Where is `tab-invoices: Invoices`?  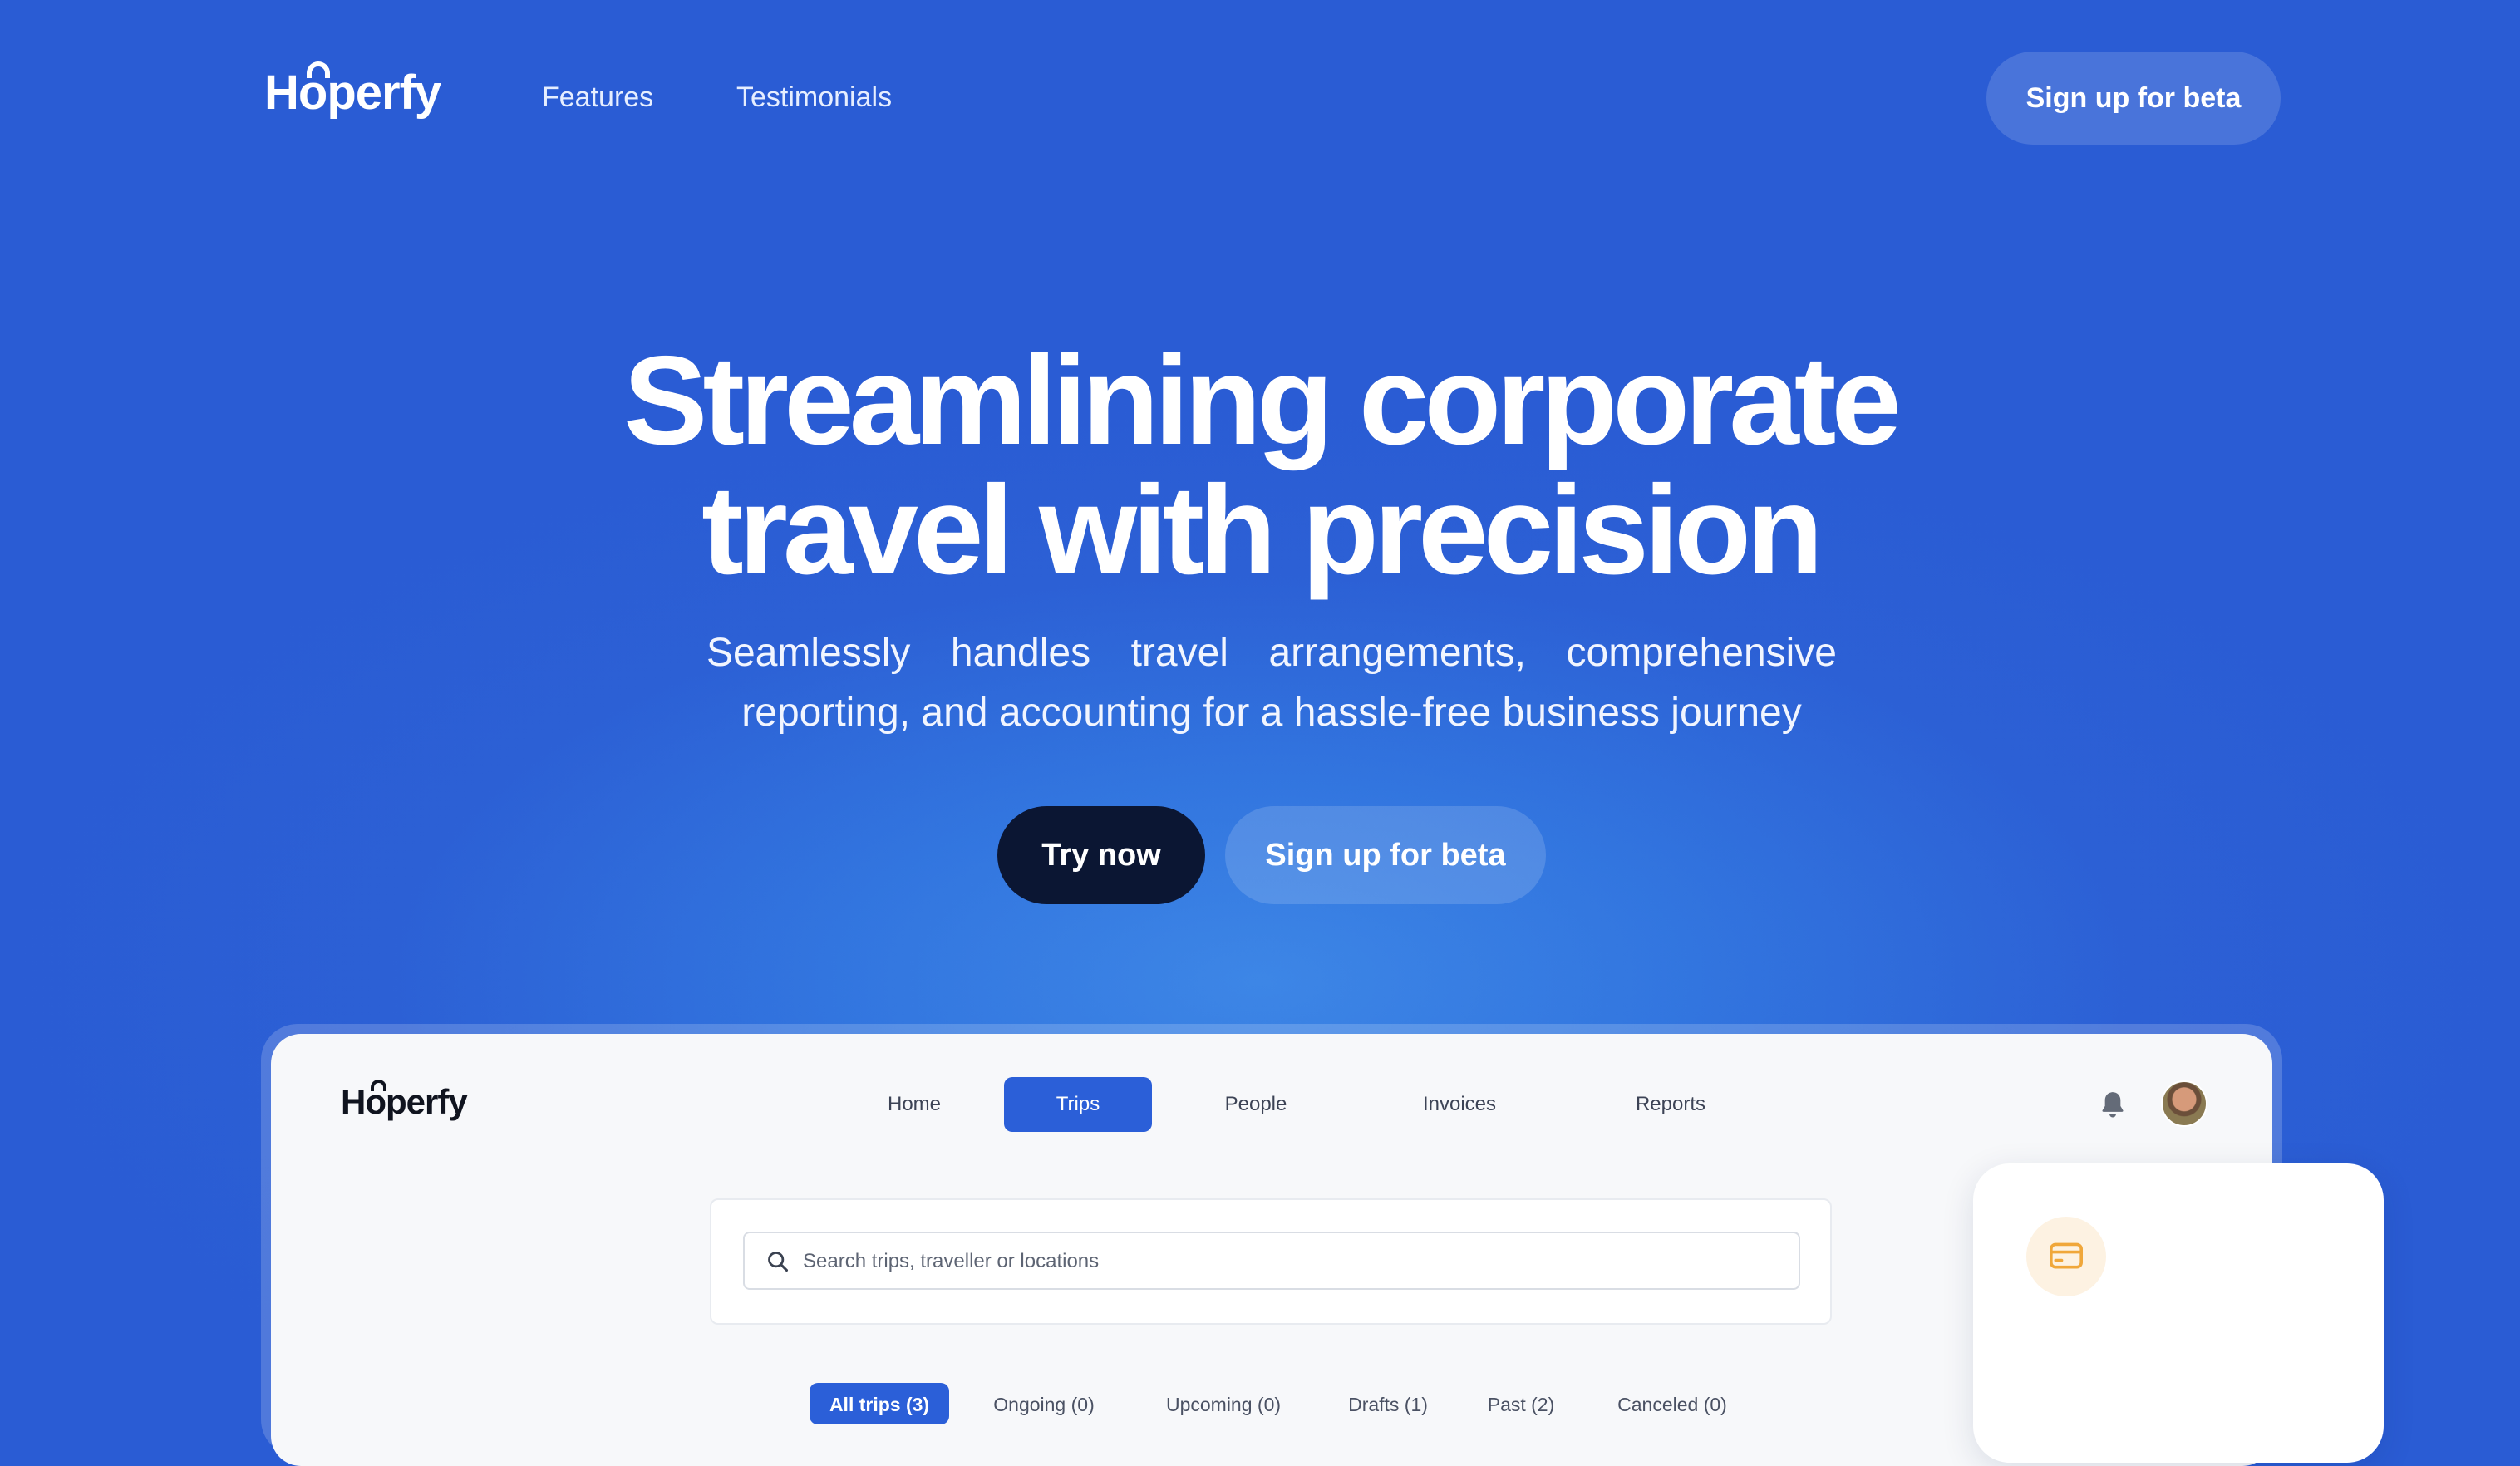
tab-invoices: Invoices is located at coordinates (1459, 1104).